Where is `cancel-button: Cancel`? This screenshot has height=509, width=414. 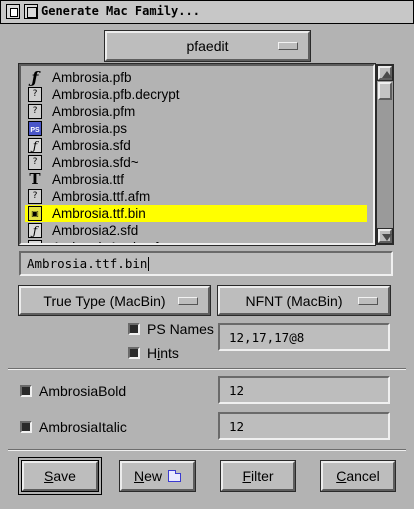
cancel-button: Cancel is located at coordinates (358, 476).